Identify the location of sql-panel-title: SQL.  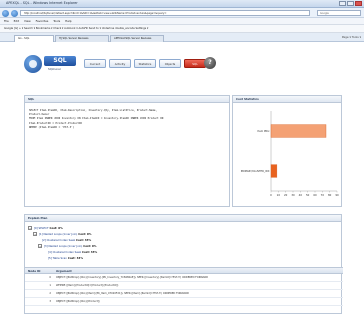
(127, 99).